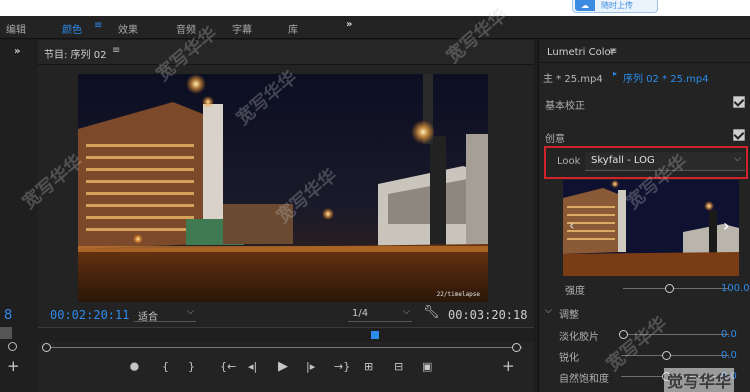 The image size is (750, 392). Describe the element at coordinates (165, 366) in the screenshot. I see `mark-in-icon: {` at that location.